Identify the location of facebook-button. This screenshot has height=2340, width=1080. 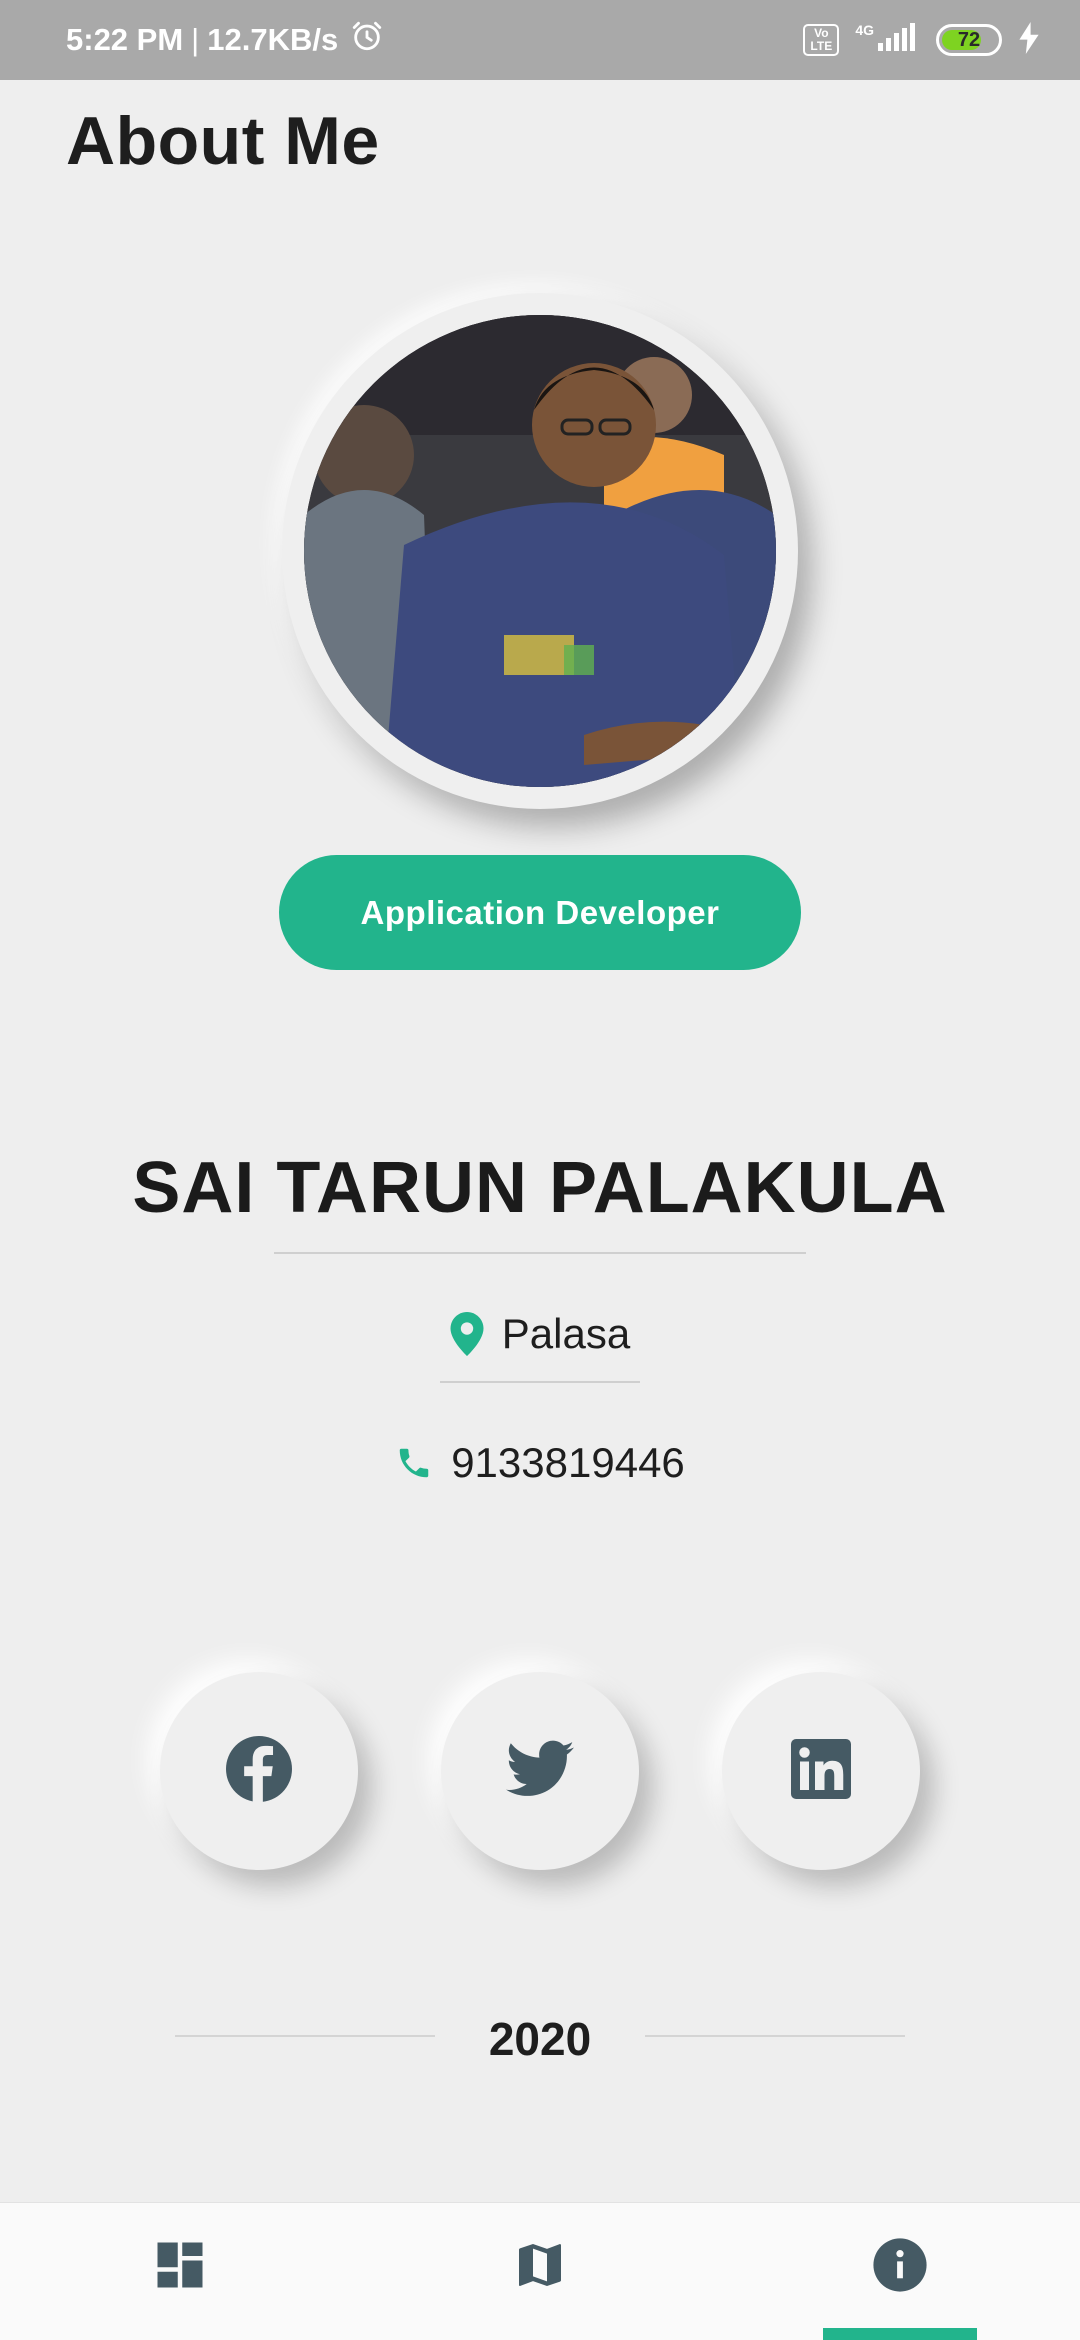
(259, 1771).